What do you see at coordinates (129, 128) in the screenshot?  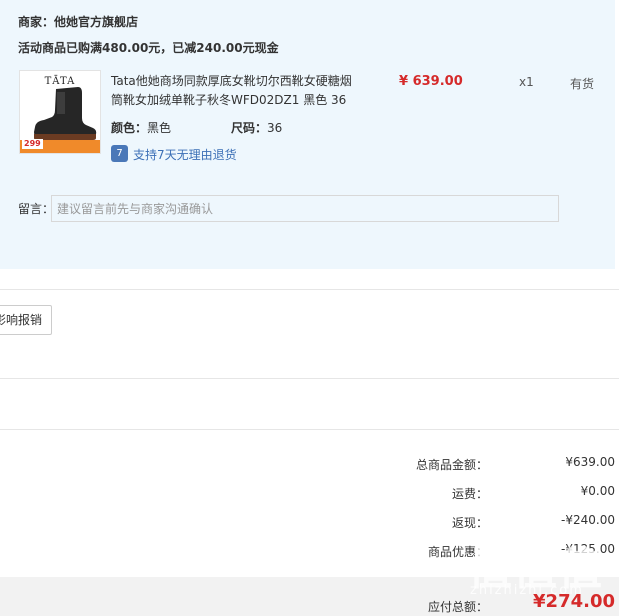 I see `spec-color-label: 颜色：` at bounding box center [129, 128].